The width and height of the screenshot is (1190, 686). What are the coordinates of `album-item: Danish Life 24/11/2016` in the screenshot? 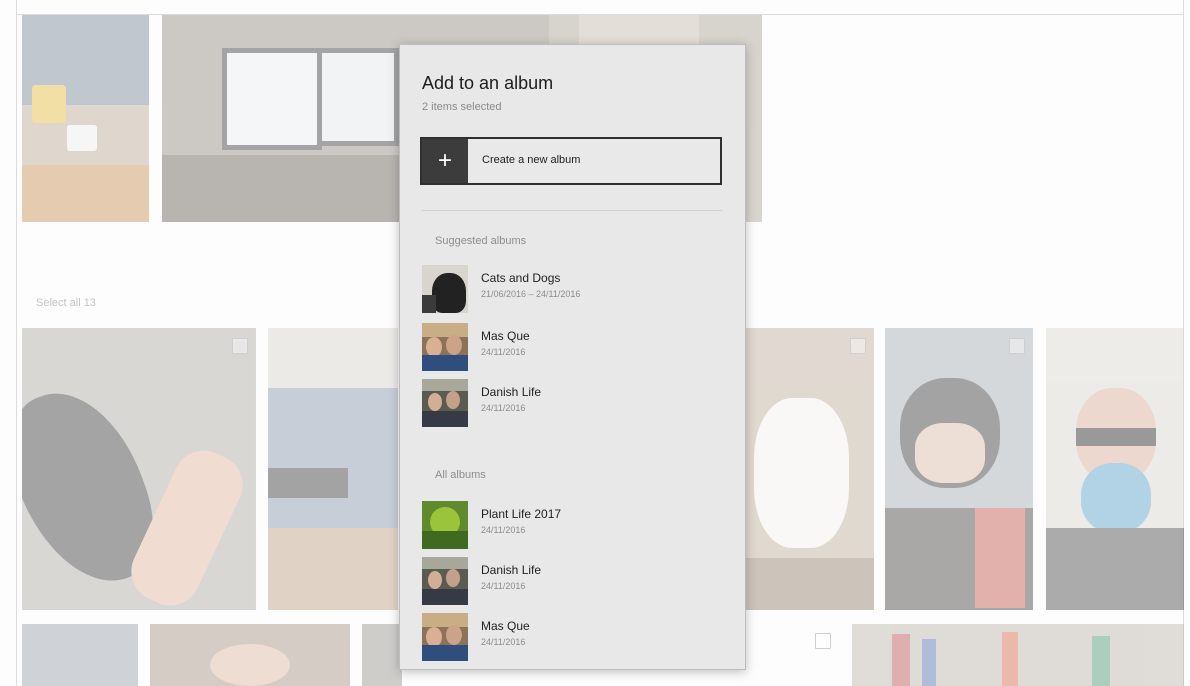 It's located at (572, 583).